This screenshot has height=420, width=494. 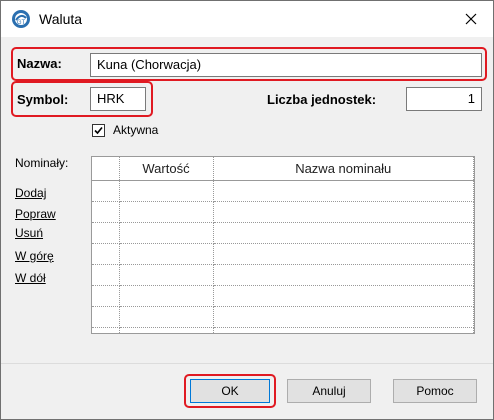 What do you see at coordinates (329, 391) in the screenshot?
I see `cancel-button: Anuluj` at bounding box center [329, 391].